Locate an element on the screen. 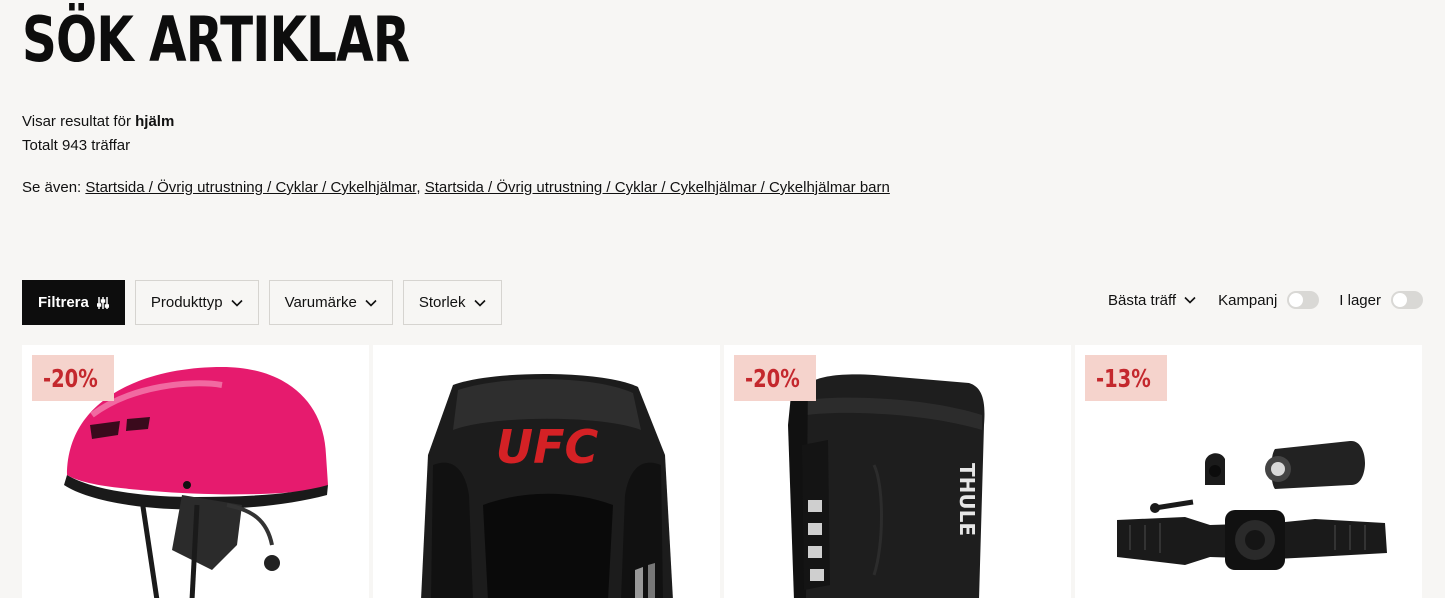  campaign-toggle is located at coordinates (1303, 300).